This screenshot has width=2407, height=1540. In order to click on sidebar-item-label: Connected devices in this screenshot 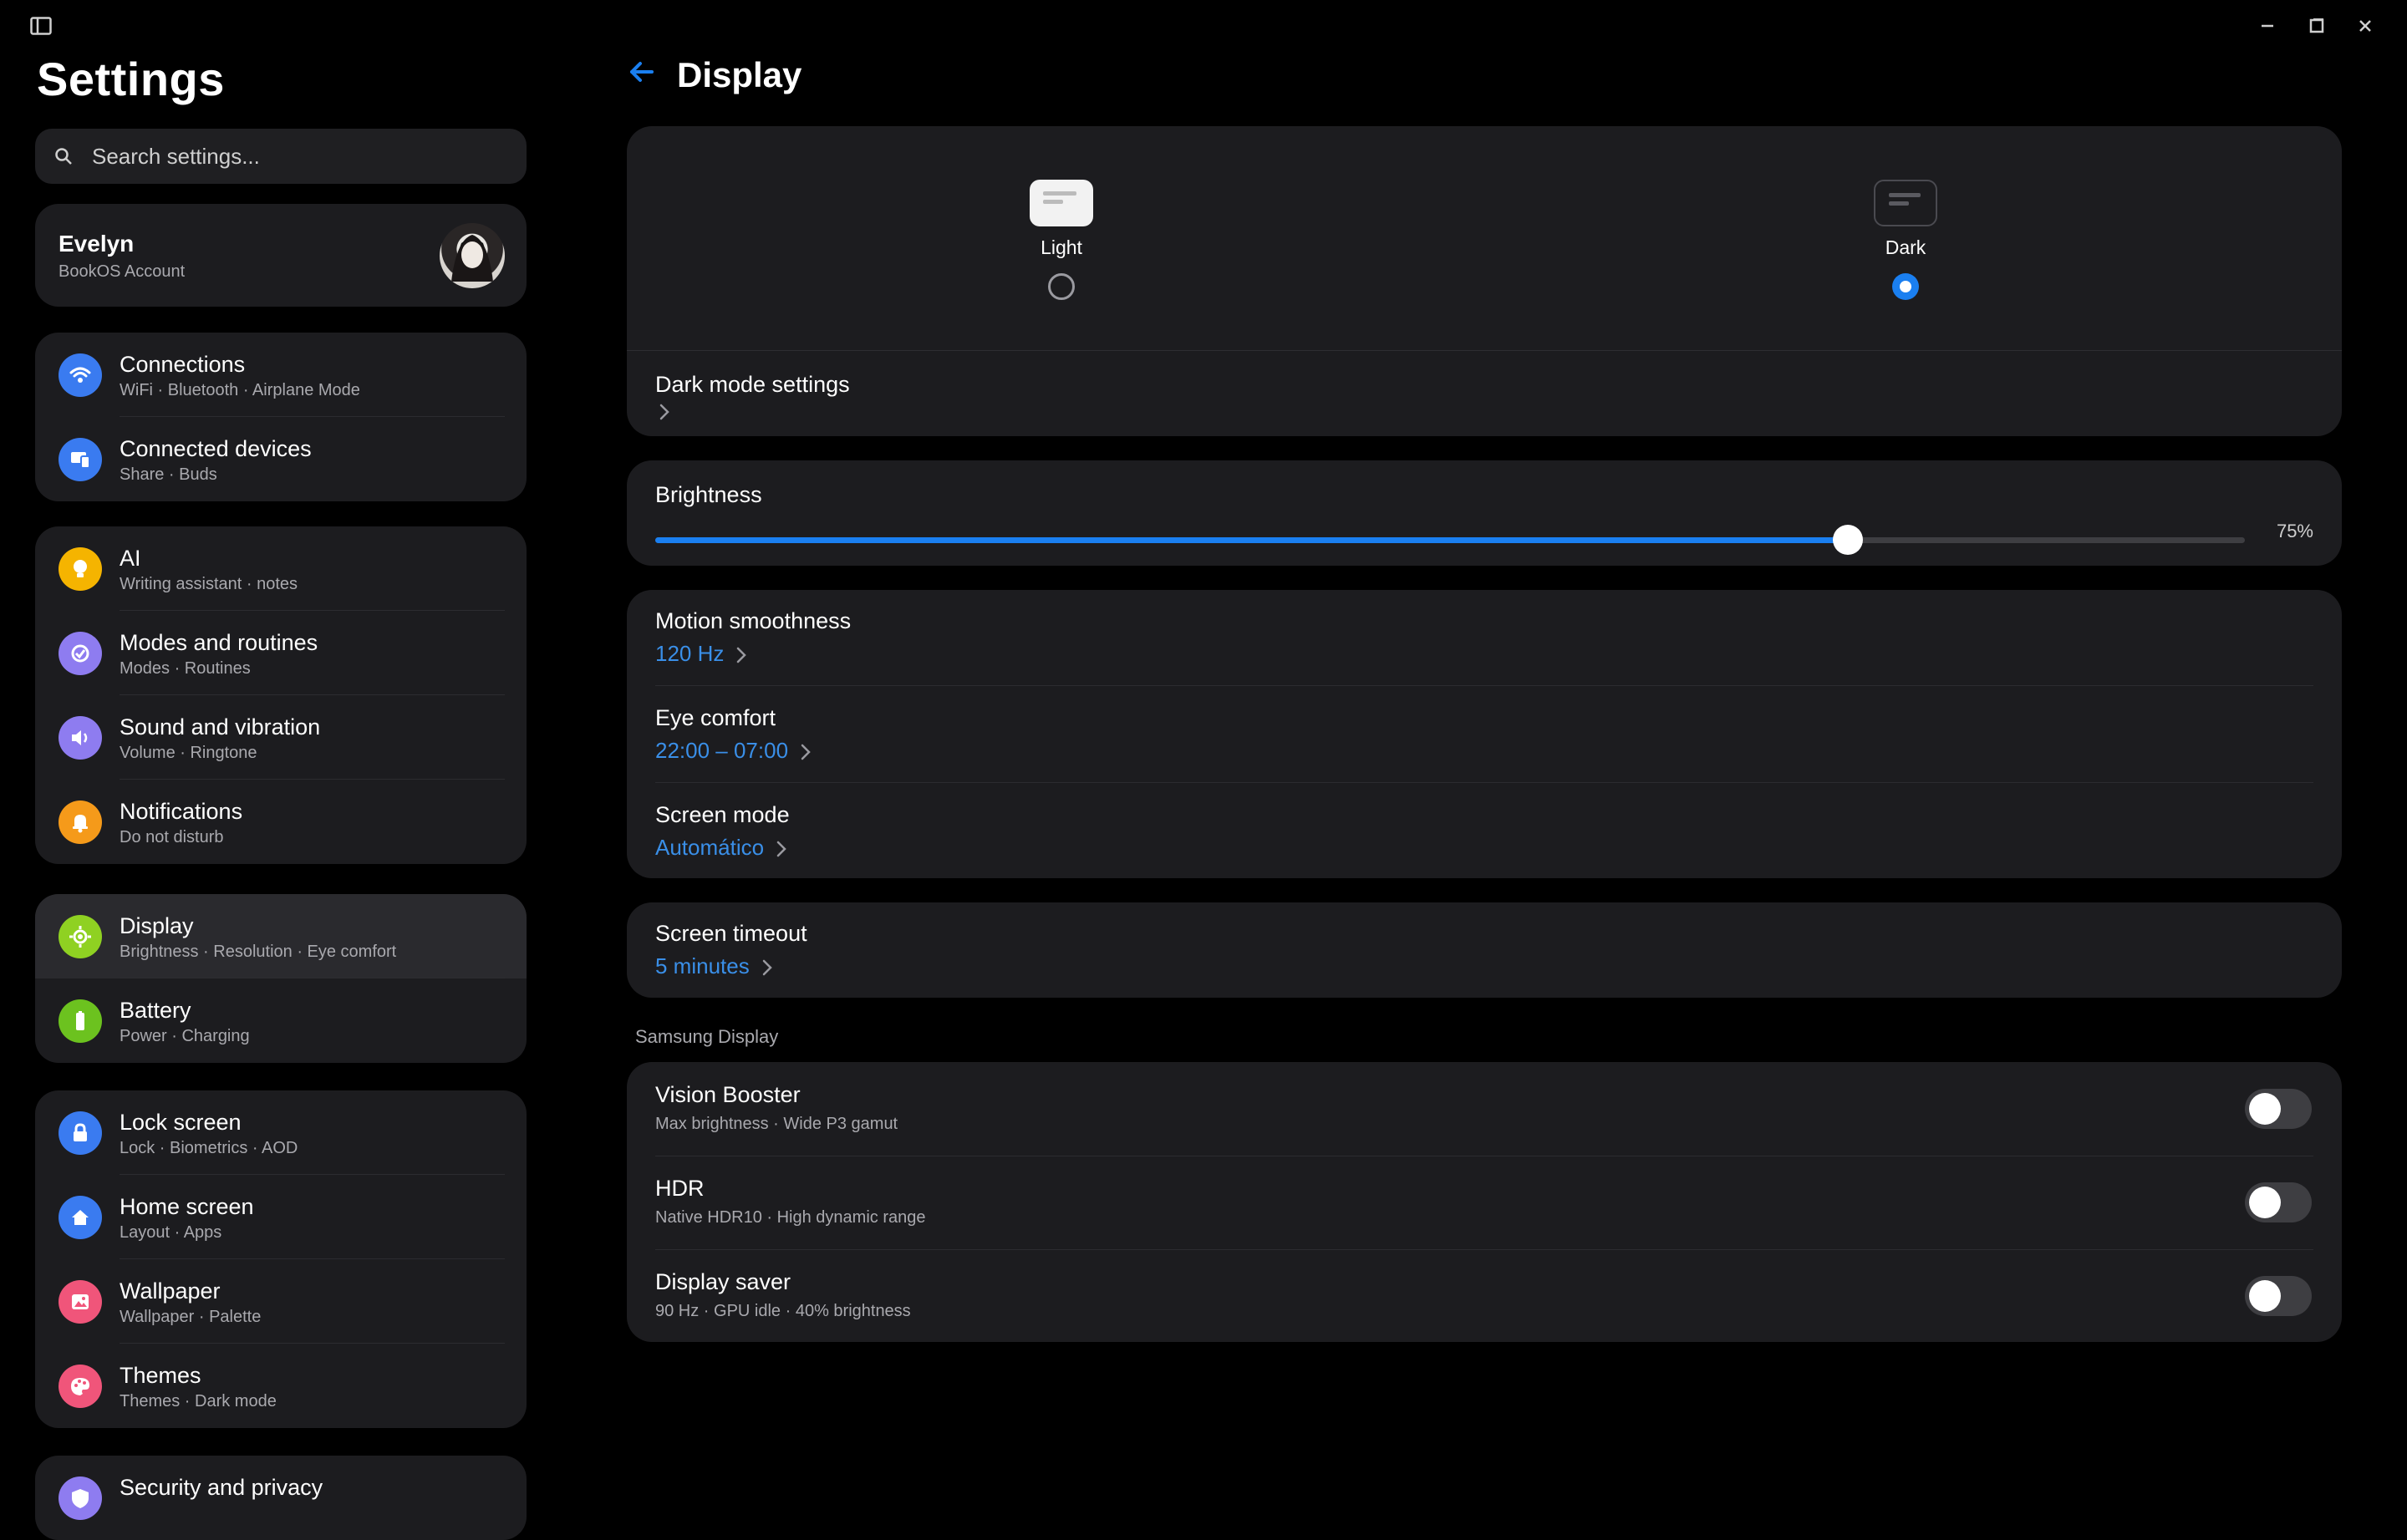, I will do `click(216, 448)`.